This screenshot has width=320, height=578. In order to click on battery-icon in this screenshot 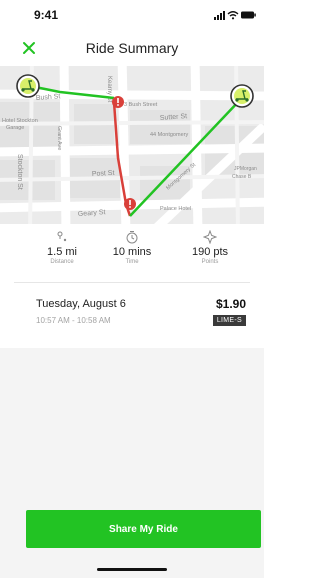, I will do `click(248, 15)`.